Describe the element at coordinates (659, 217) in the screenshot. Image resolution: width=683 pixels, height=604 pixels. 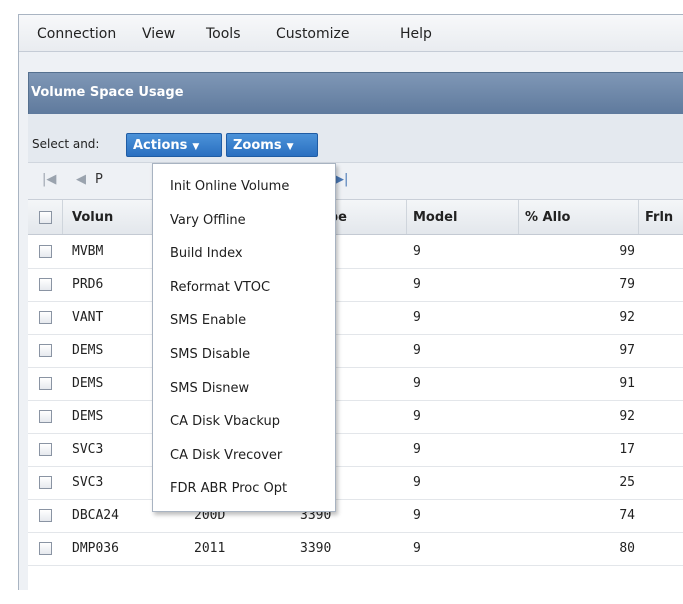
I see `col-frln: Frln` at that location.